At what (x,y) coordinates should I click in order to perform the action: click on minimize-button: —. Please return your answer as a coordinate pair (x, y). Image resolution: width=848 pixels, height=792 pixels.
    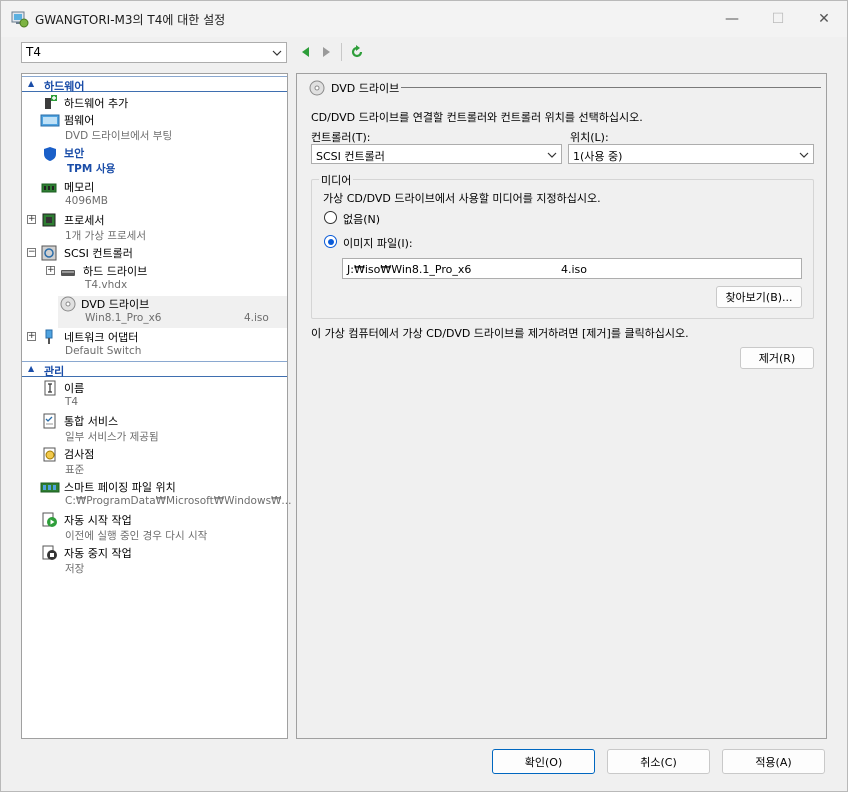
    Looking at the image, I should click on (732, 19).